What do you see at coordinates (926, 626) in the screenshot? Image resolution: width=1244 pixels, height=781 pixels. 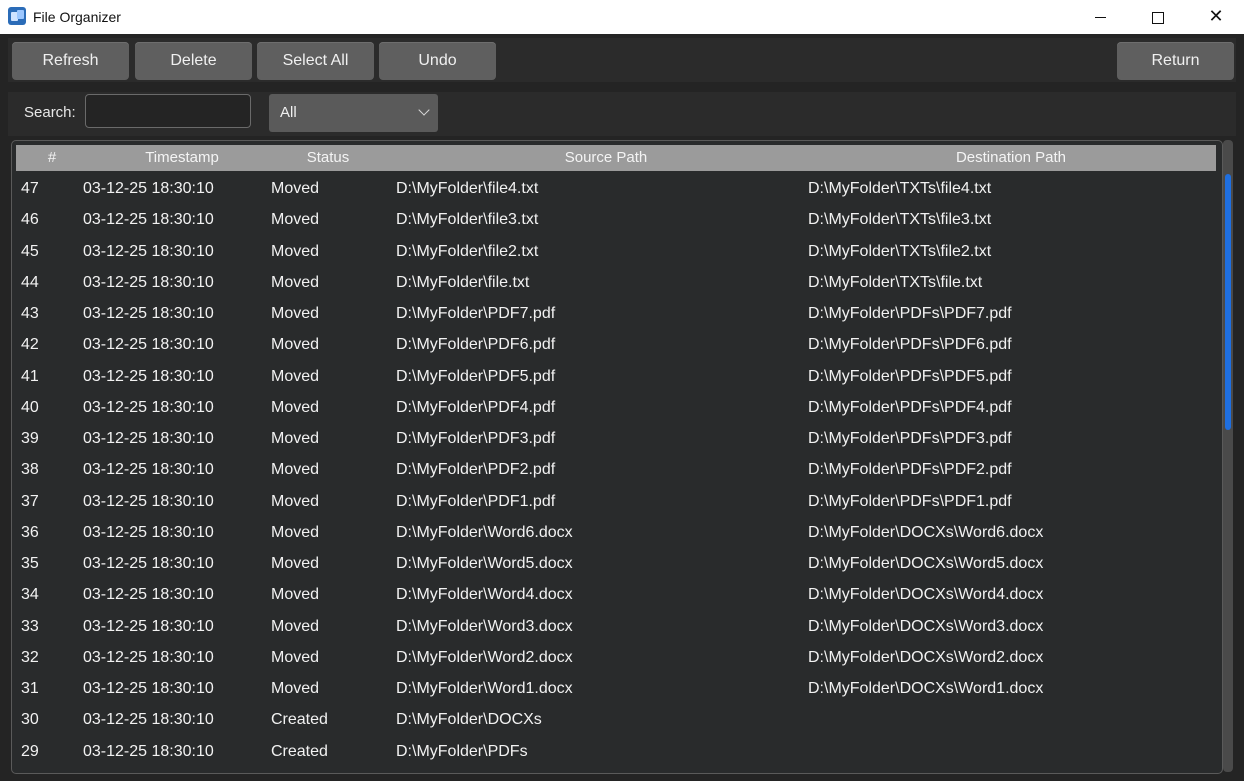 I see `row-destination-path: D:\MyFolder\DOCXs\Word3.docx` at bounding box center [926, 626].